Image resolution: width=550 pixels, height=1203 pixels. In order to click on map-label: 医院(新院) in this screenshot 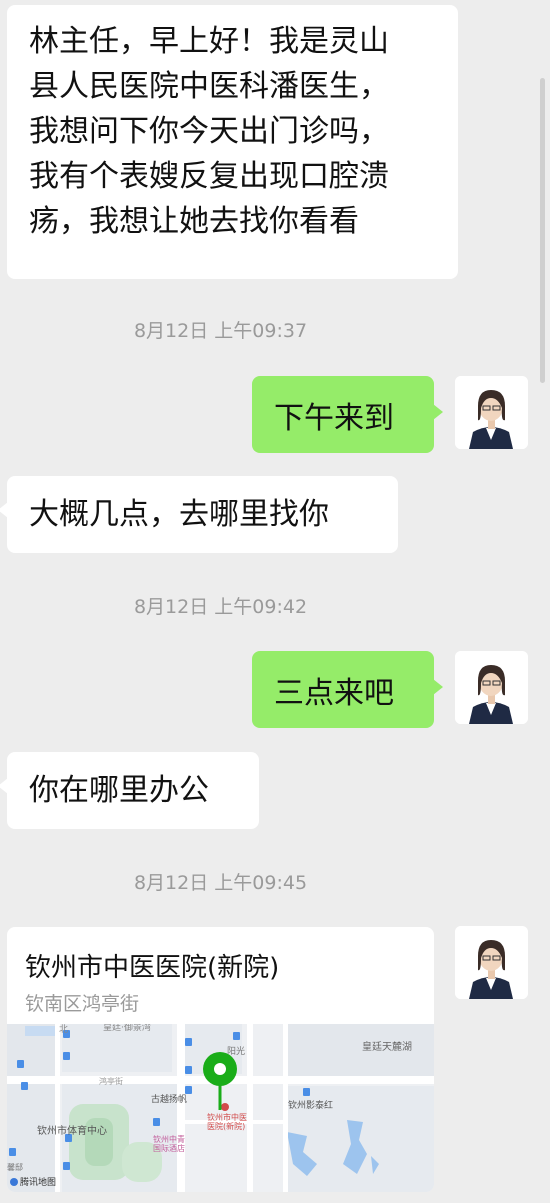, I will do `click(226, 1126)`.